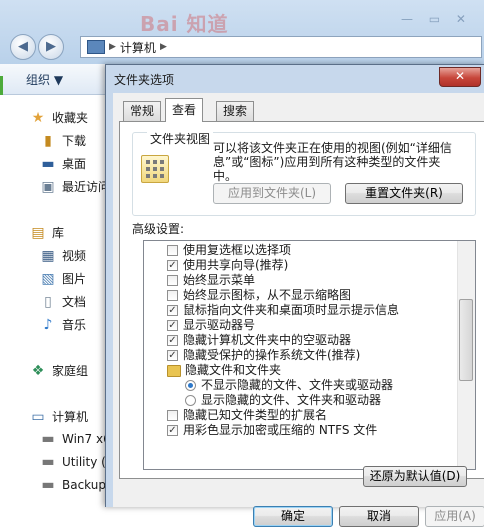  What do you see at coordinates (291, 400) in the screenshot?
I see `setting-label: 显示隐藏的文件、文件夹和驱动器` at bounding box center [291, 400].